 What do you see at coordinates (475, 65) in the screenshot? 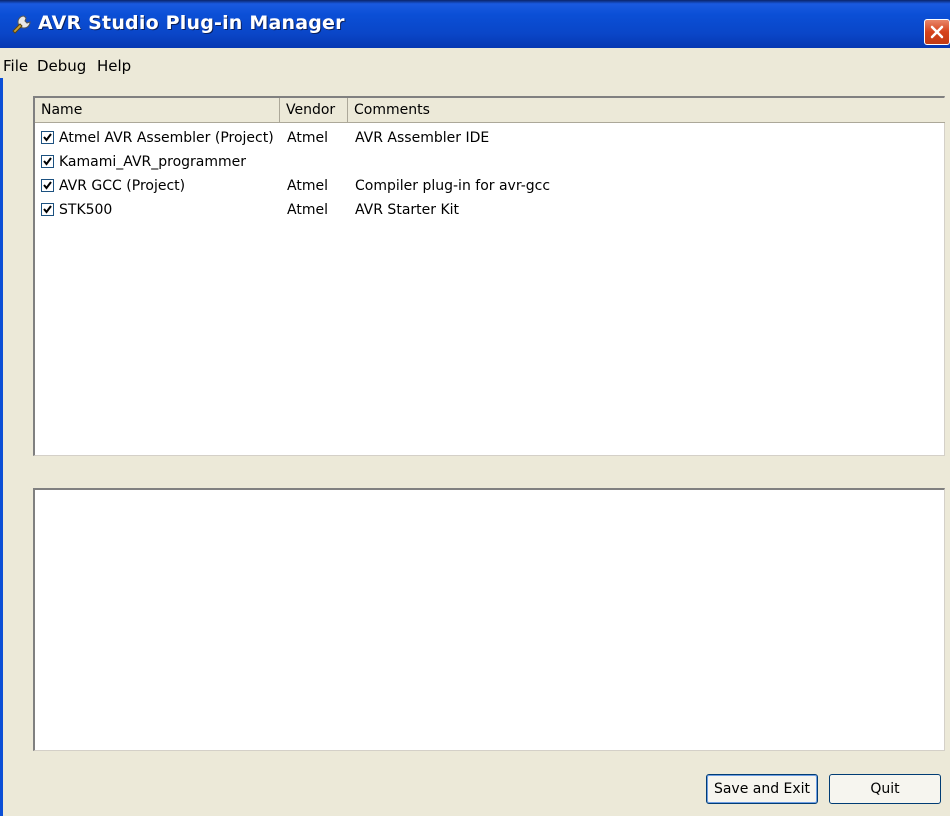
I see `menu-bar: File Debug Help` at bounding box center [475, 65].